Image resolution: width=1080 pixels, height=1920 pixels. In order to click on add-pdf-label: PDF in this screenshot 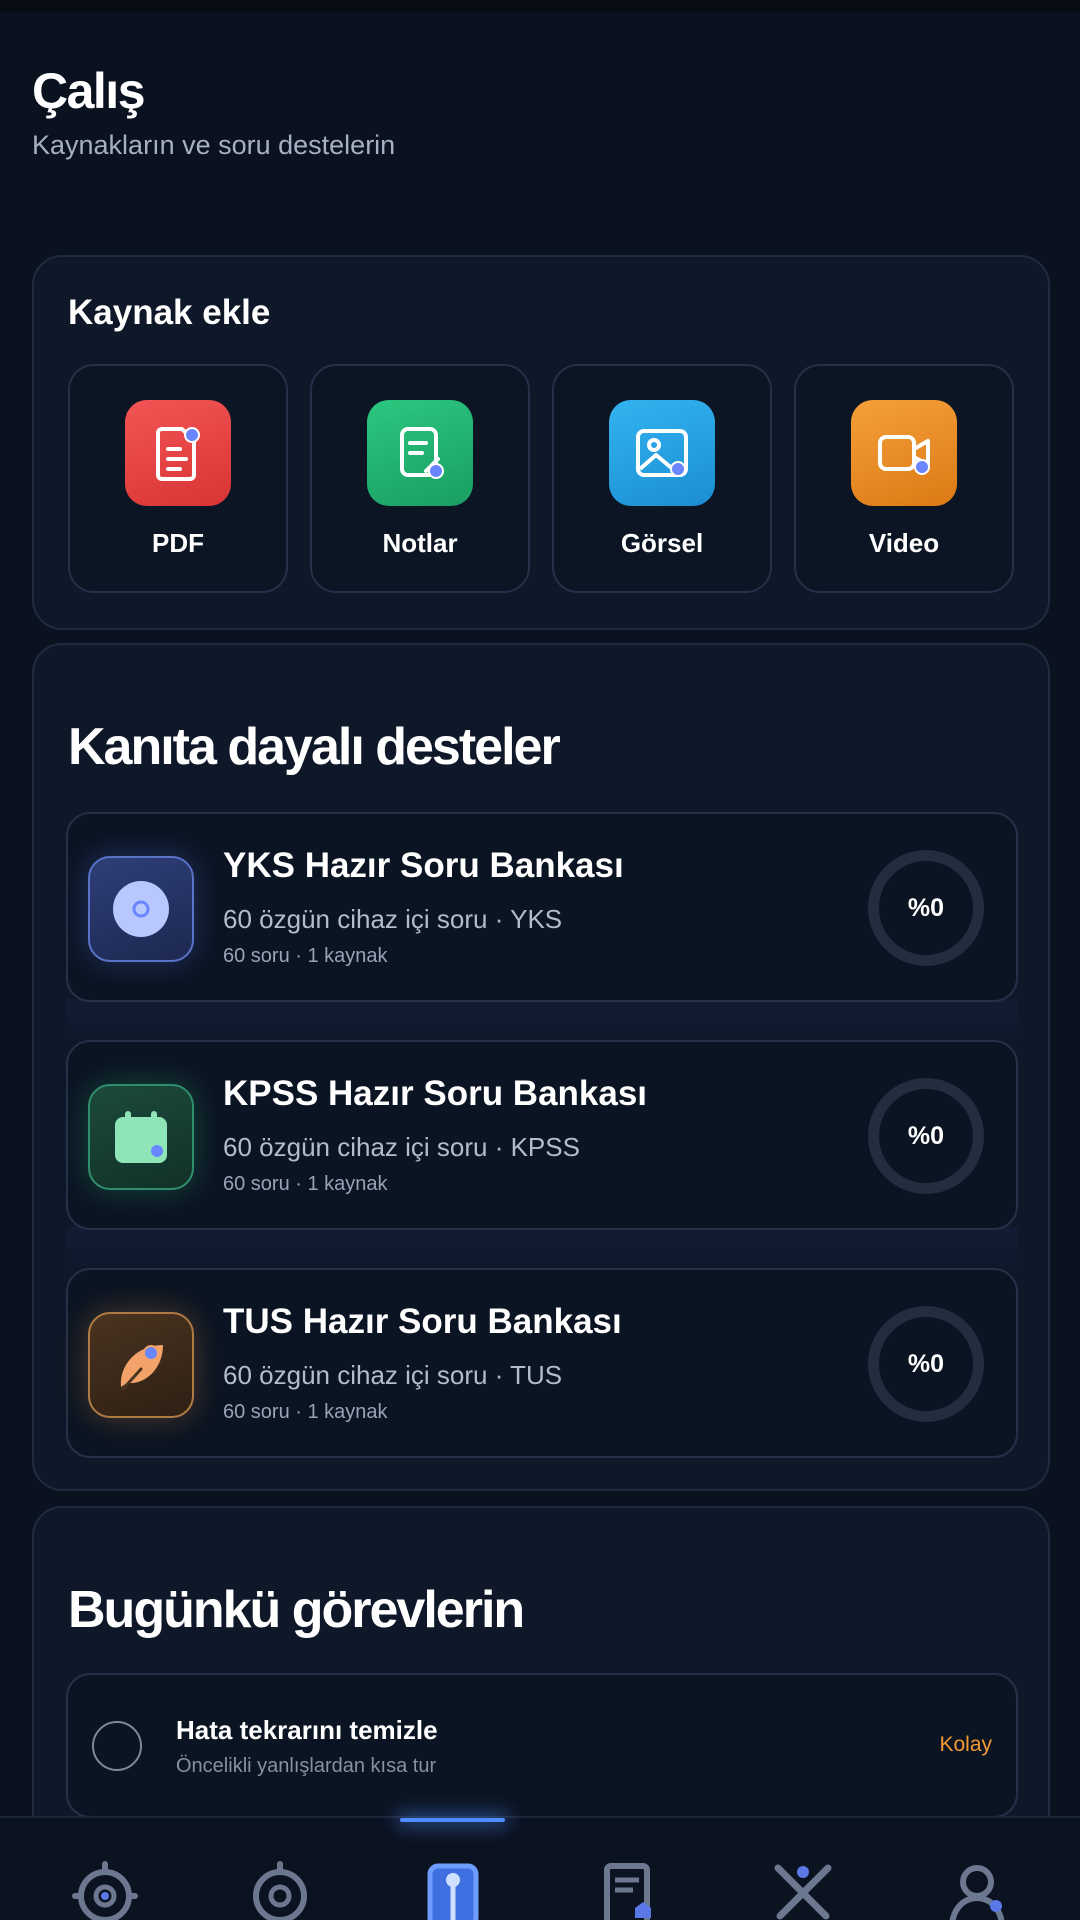, I will do `click(178, 543)`.